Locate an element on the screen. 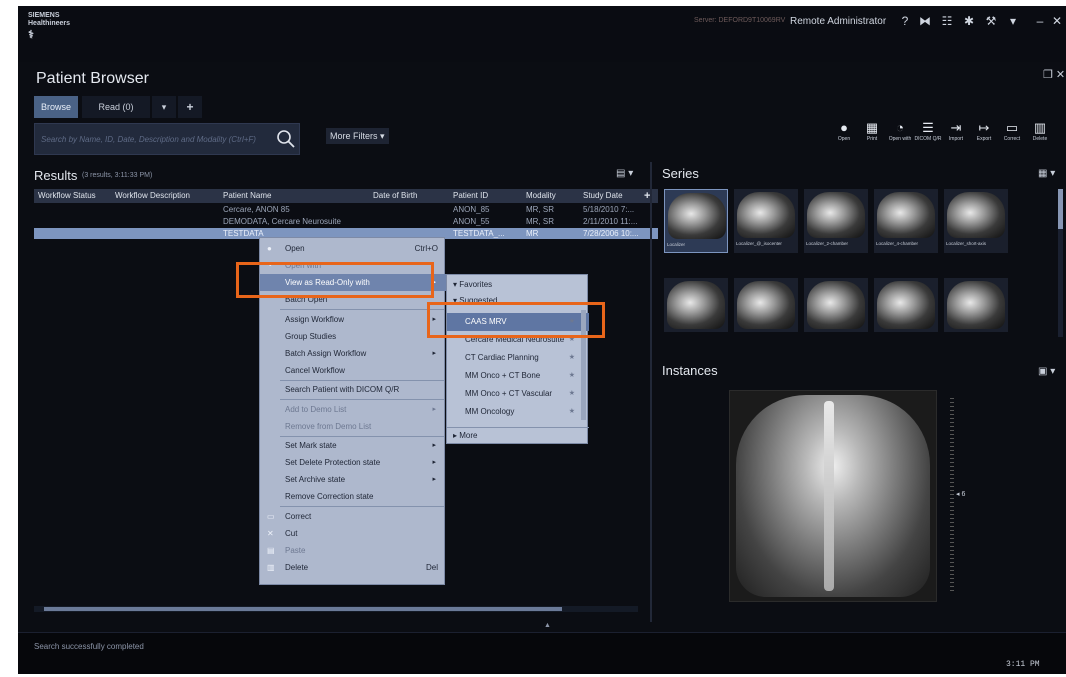  menu-item-open: ● Open Ctrl+O is located at coordinates (353, 248).